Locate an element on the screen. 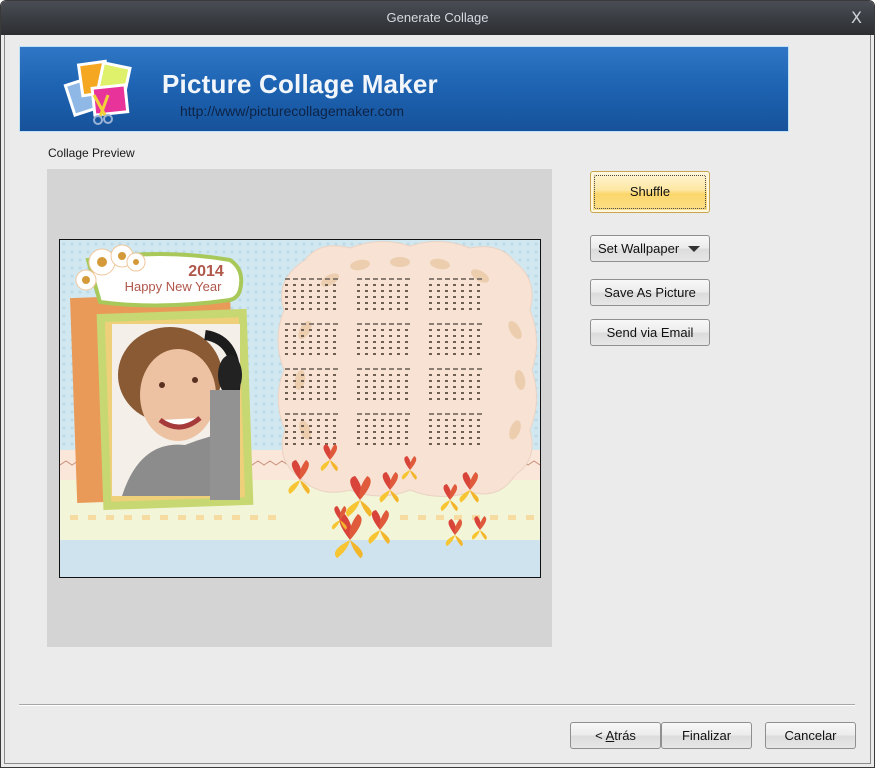 This screenshot has height=768, width=875. back-prefix: < is located at coordinates (600, 735).